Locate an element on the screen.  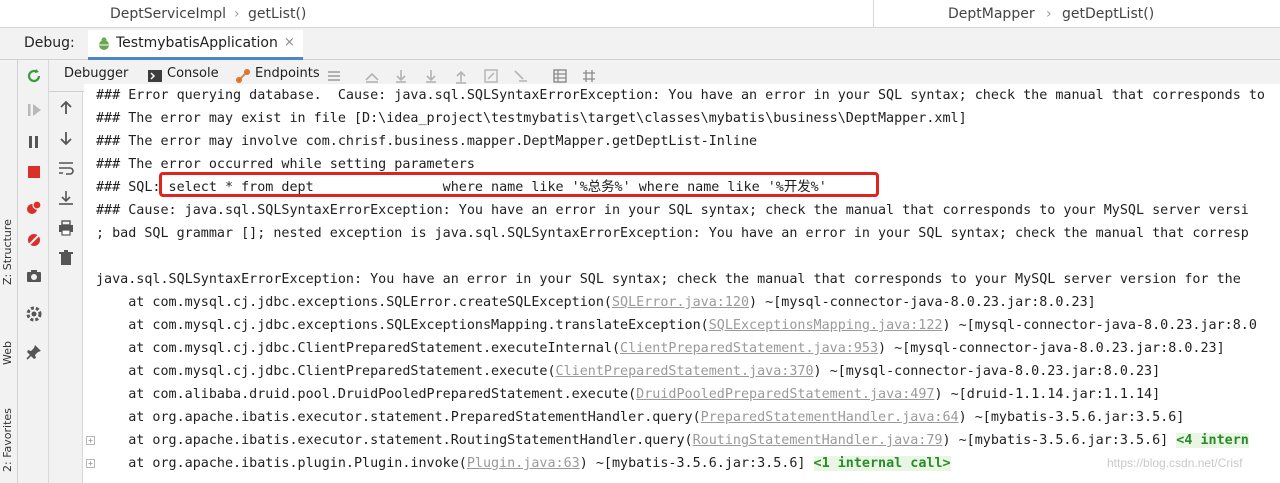
tab-endpoints: Endpoints is located at coordinates (287, 73).